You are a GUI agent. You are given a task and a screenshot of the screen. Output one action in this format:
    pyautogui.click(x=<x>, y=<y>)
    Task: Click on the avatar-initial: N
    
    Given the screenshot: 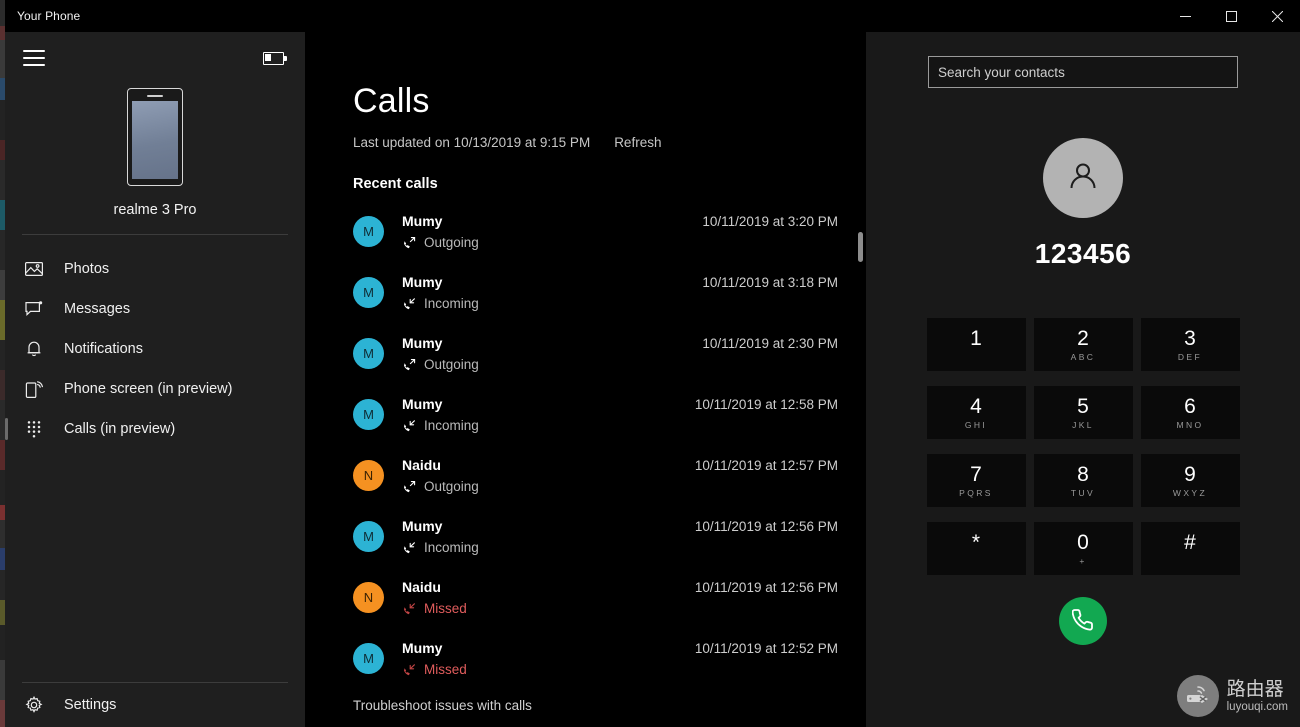 What is the action you would take?
    pyautogui.click(x=368, y=597)
    